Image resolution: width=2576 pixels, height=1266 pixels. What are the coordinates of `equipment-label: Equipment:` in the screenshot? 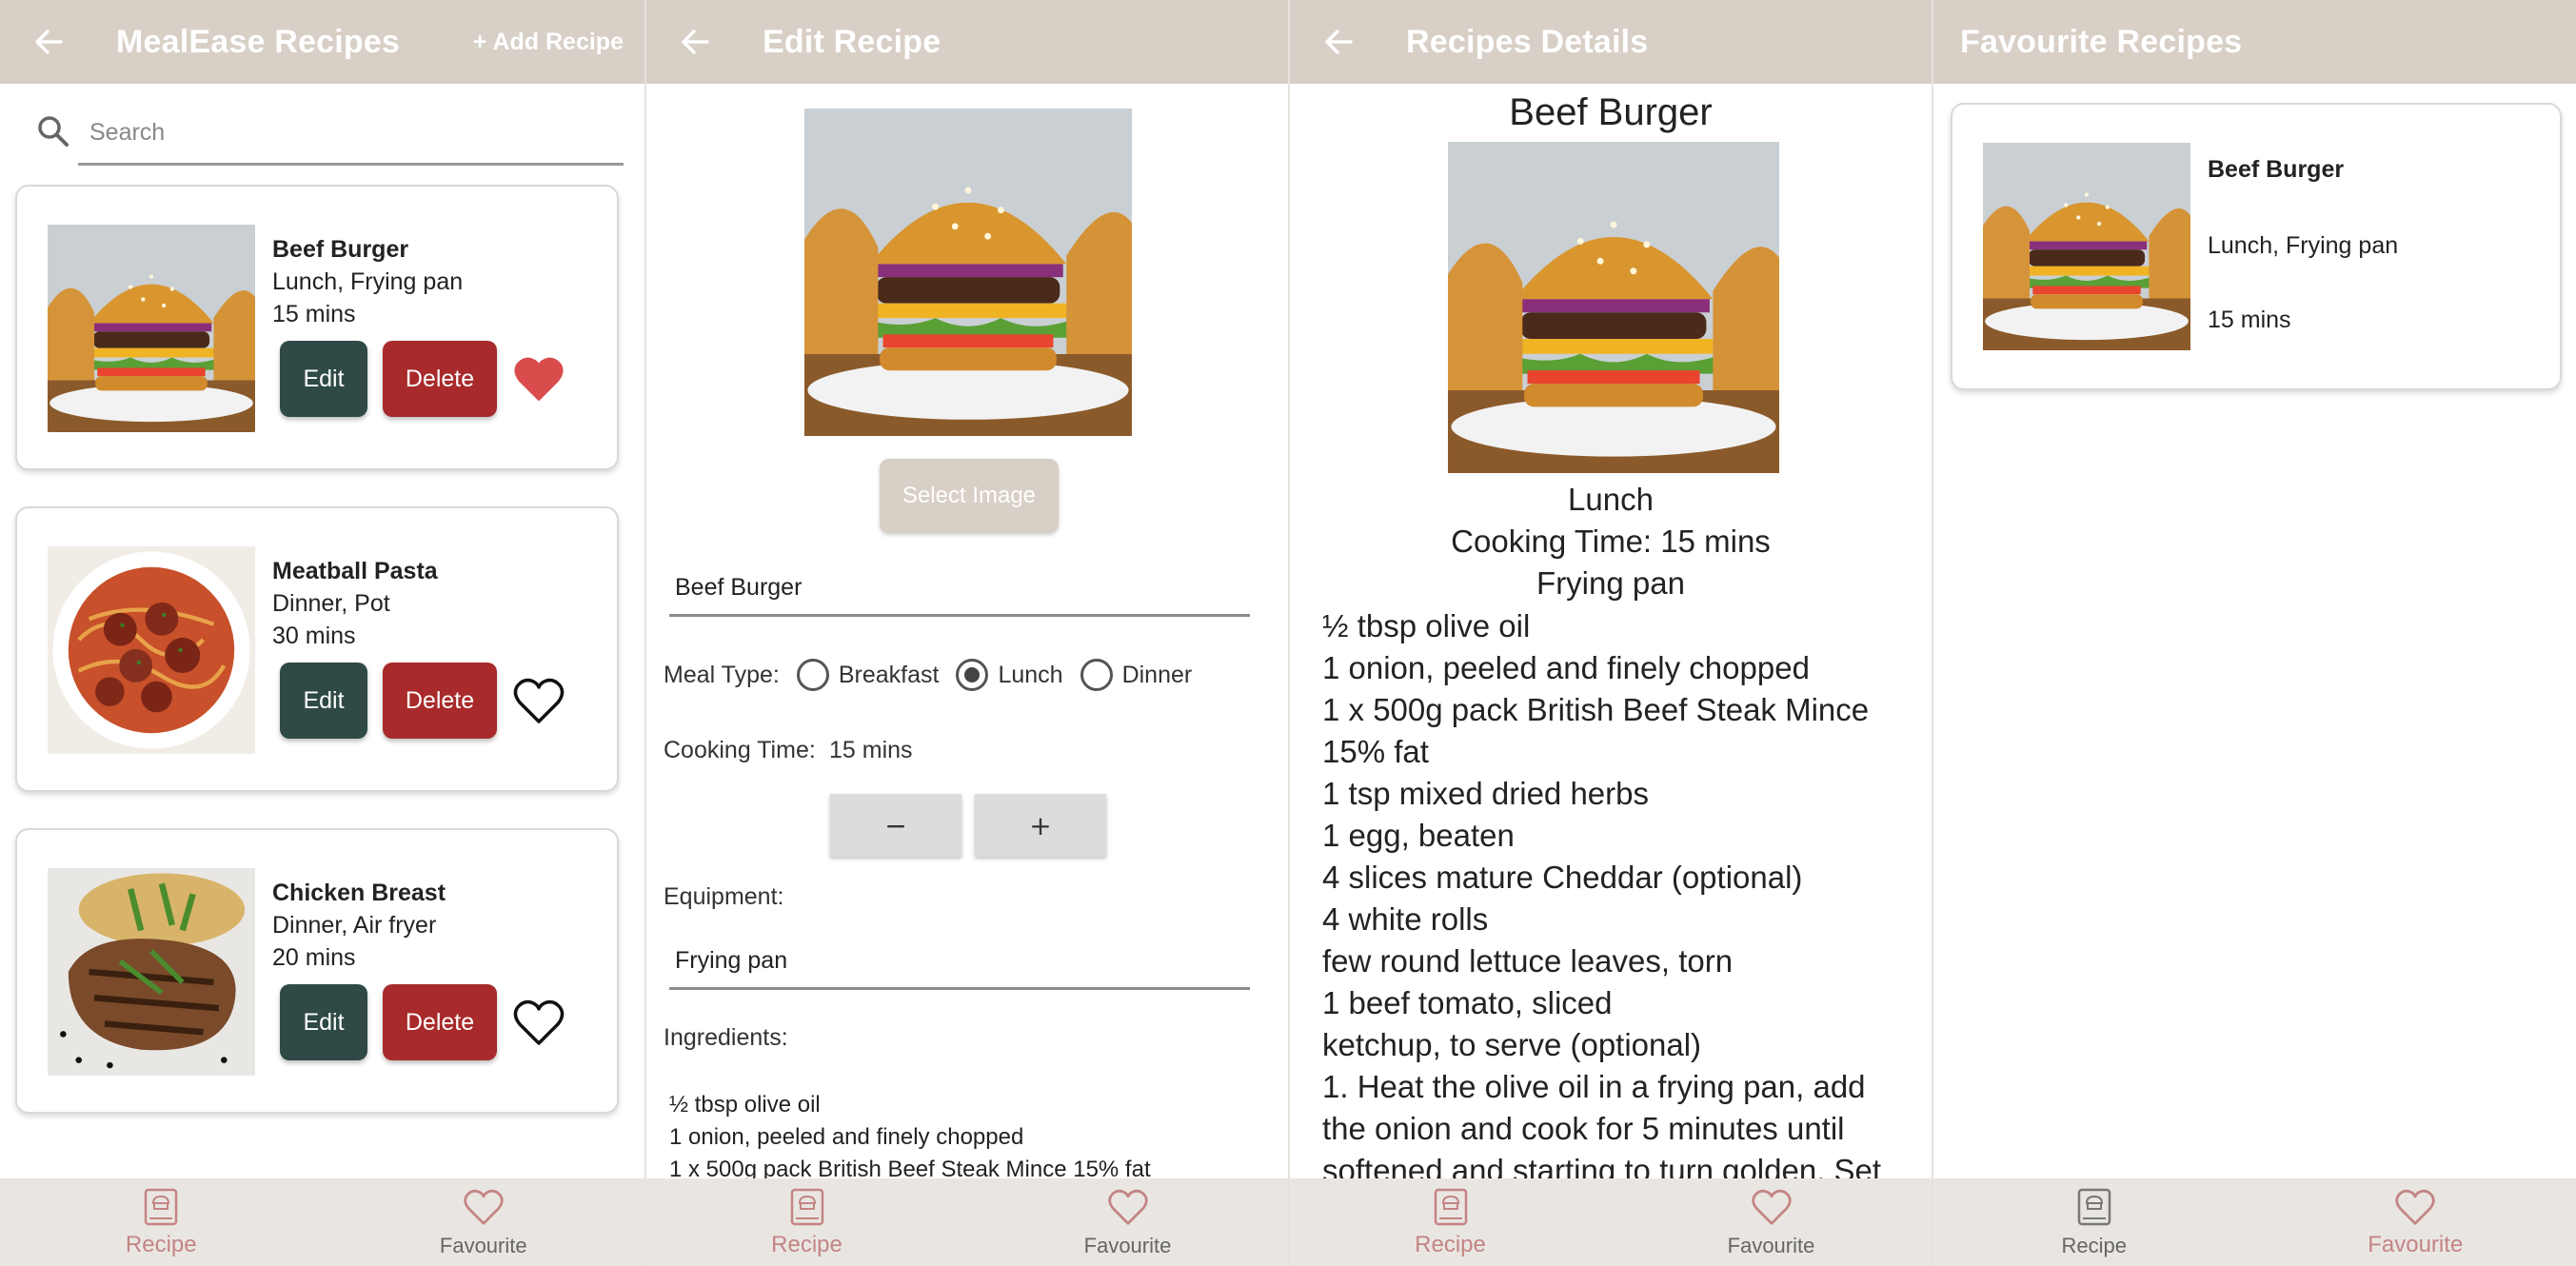 It's located at (724, 896).